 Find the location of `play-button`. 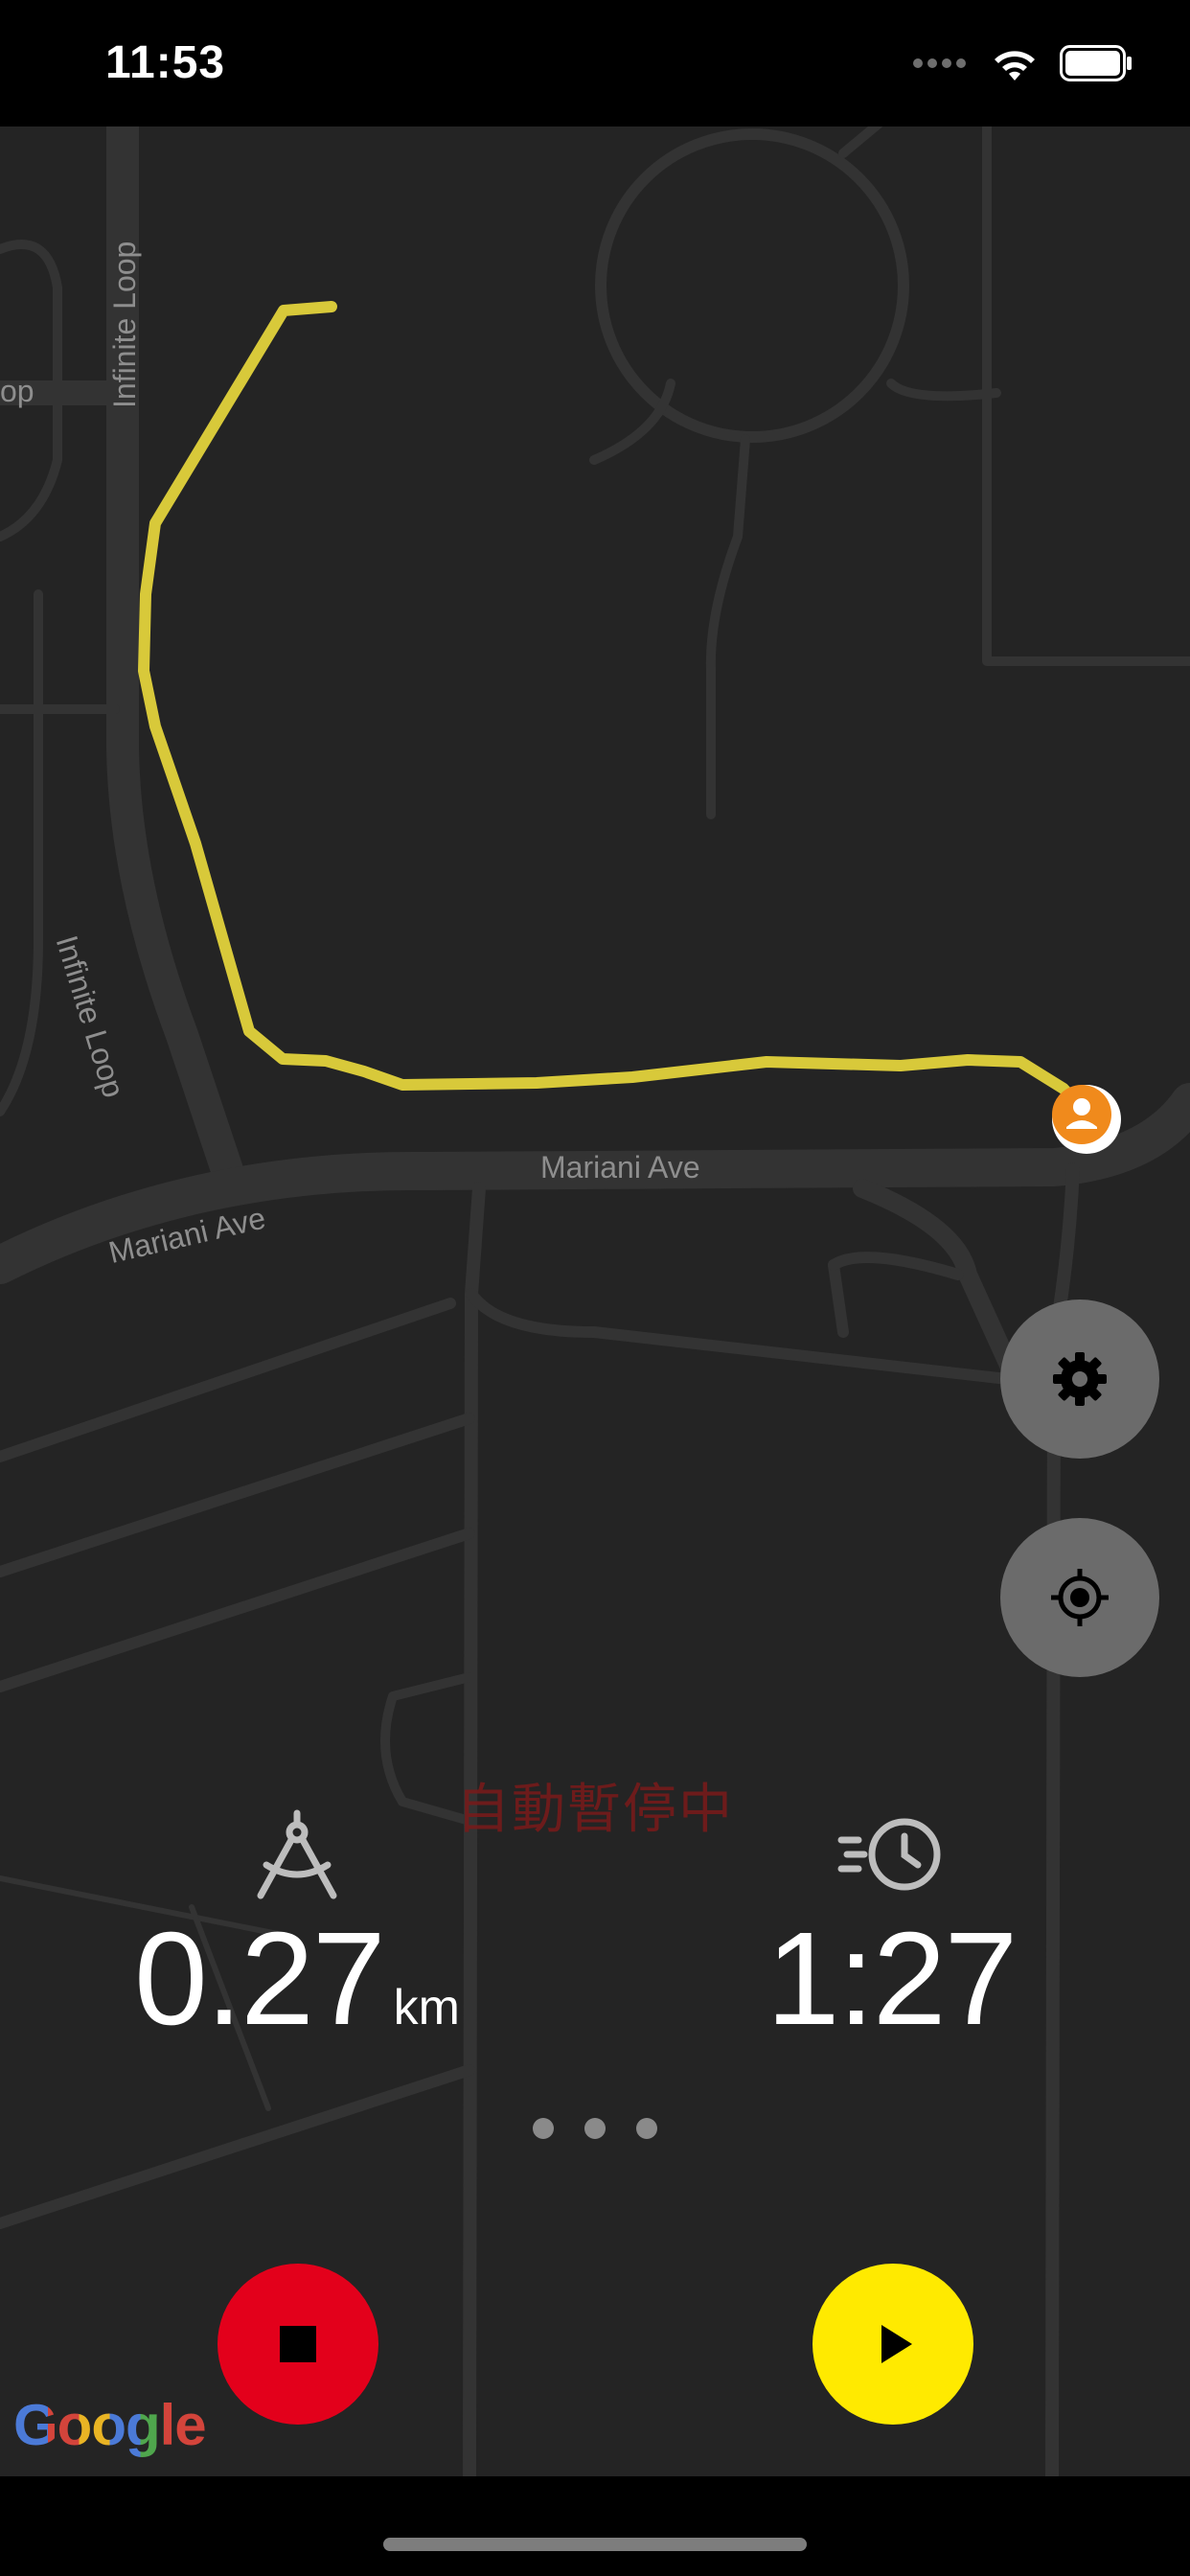

play-button is located at coordinates (893, 2344).